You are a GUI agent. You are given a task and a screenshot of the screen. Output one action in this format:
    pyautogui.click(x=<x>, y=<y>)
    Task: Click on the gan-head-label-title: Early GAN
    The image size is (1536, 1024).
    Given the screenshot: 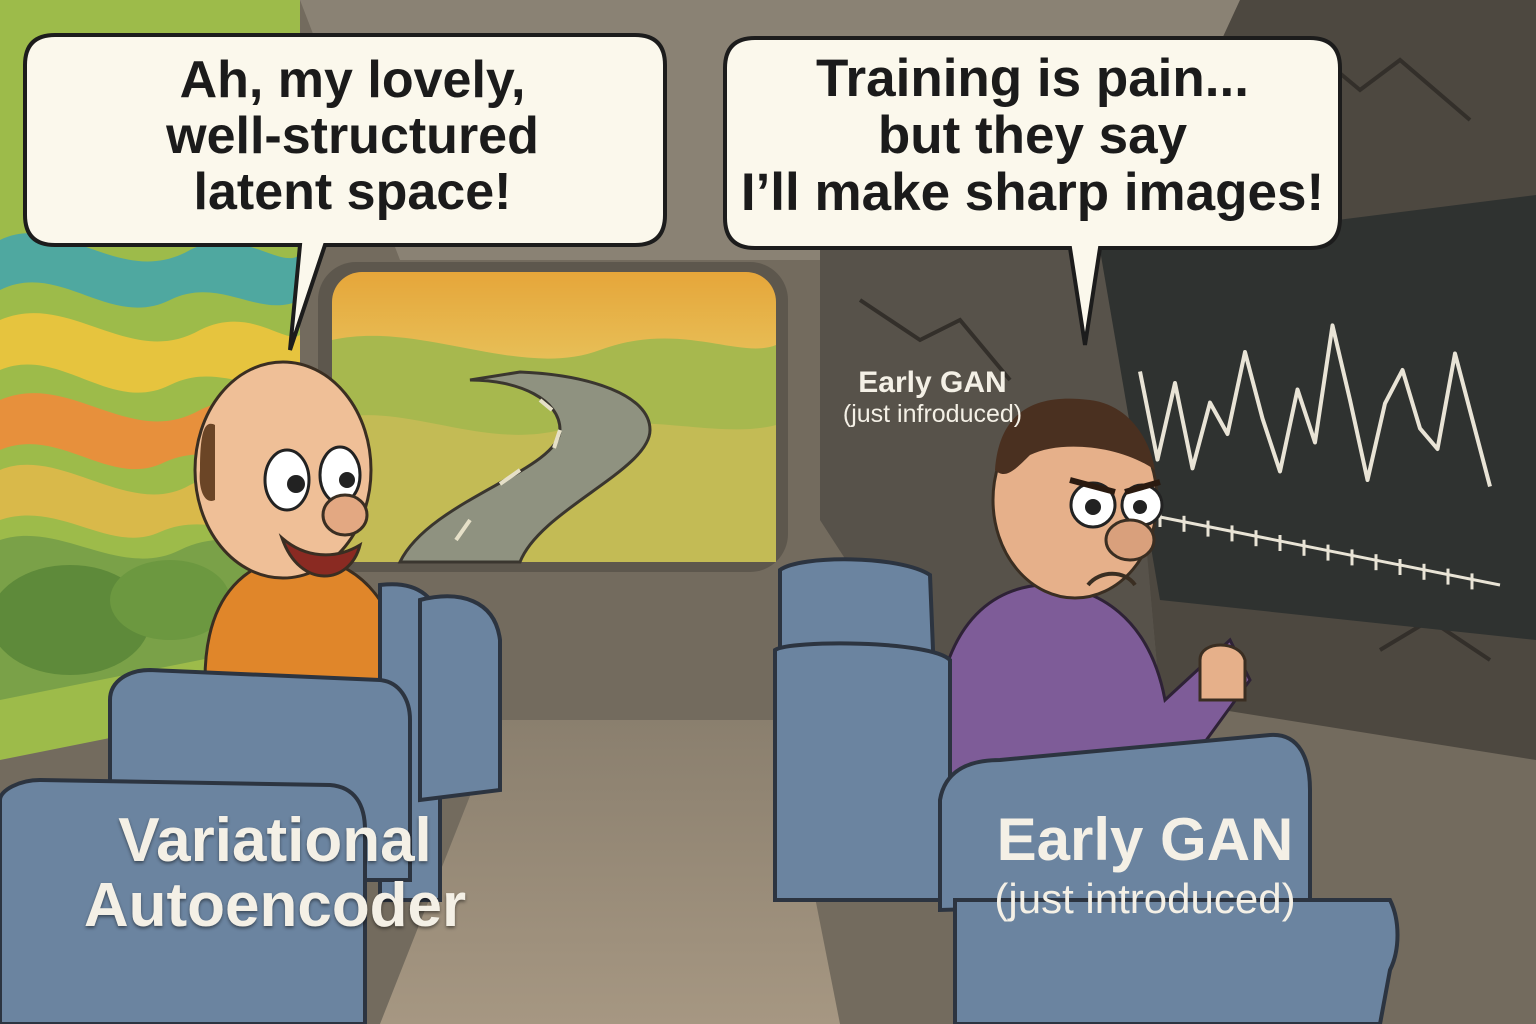 What is the action you would take?
    pyautogui.click(x=932, y=382)
    